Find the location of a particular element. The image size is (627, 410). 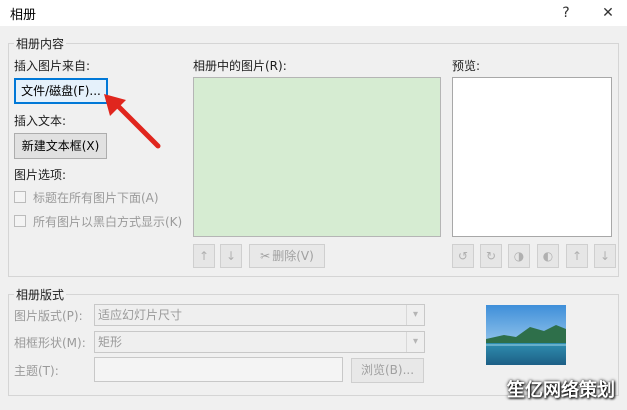

insert-picture-from-label: 插入图片来自: is located at coordinates (52, 66).